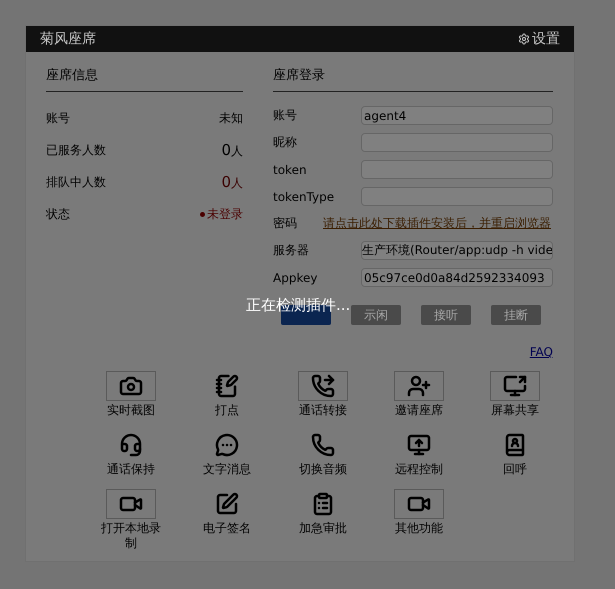 This screenshot has width=615, height=589. I want to click on field-label: 密码, so click(285, 223).